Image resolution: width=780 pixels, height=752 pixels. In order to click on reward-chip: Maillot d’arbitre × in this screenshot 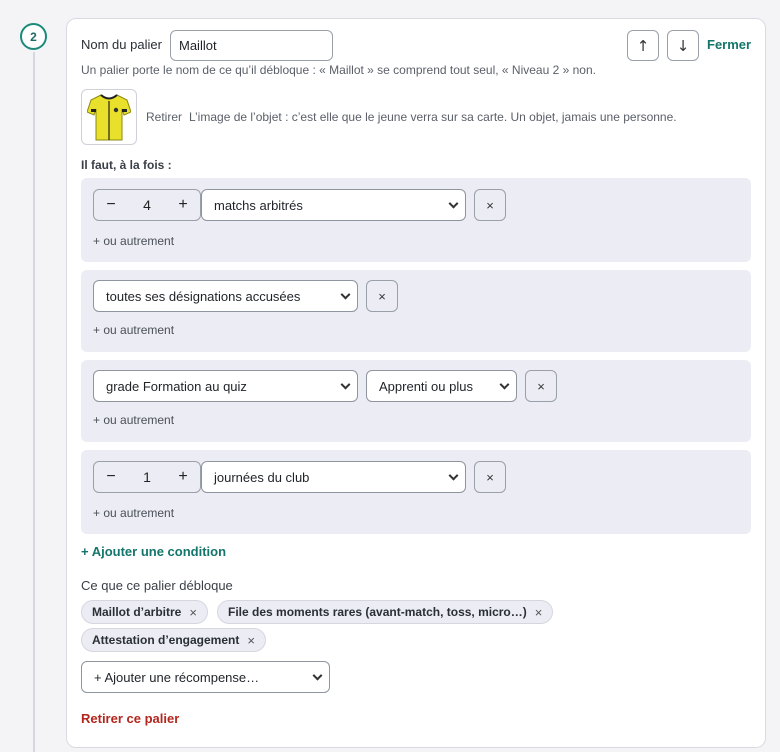, I will do `click(144, 612)`.